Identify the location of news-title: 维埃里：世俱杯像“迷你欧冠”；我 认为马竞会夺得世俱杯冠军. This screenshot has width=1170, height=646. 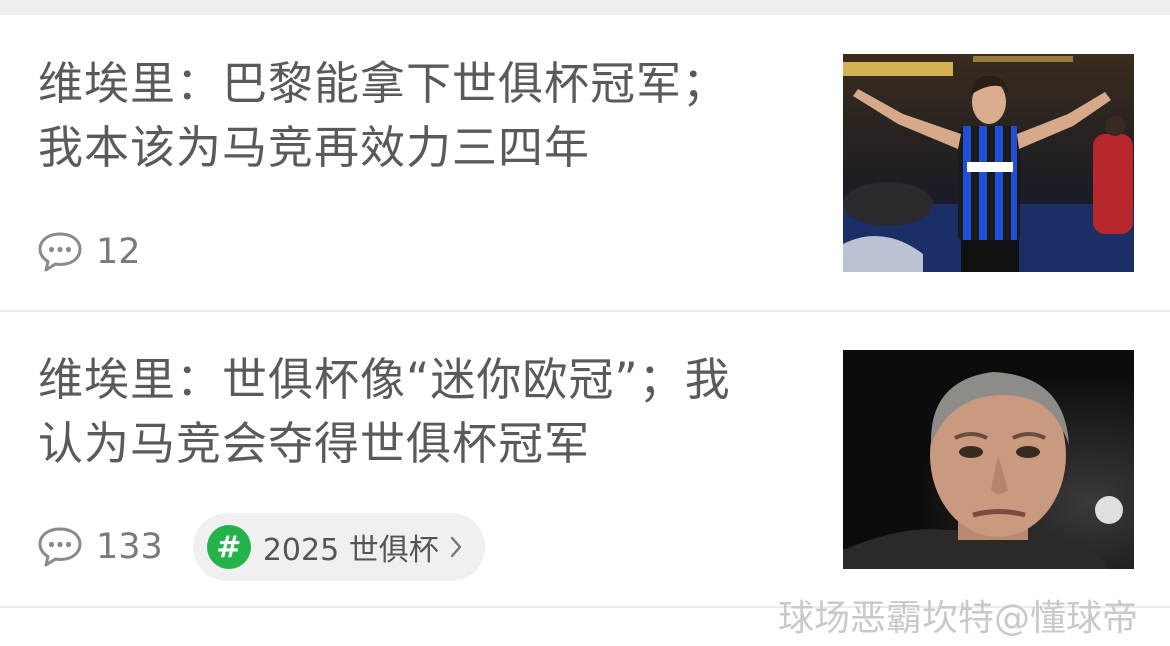
(428, 412).